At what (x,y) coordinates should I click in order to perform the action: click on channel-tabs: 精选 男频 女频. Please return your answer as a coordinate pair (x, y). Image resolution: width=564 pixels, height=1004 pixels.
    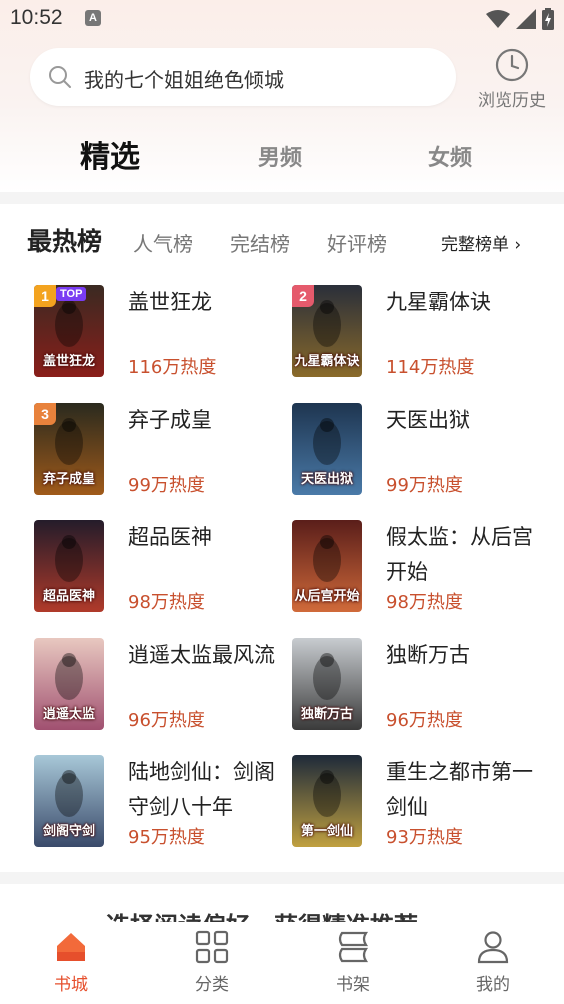
    Looking at the image, I should click on (282, 156).